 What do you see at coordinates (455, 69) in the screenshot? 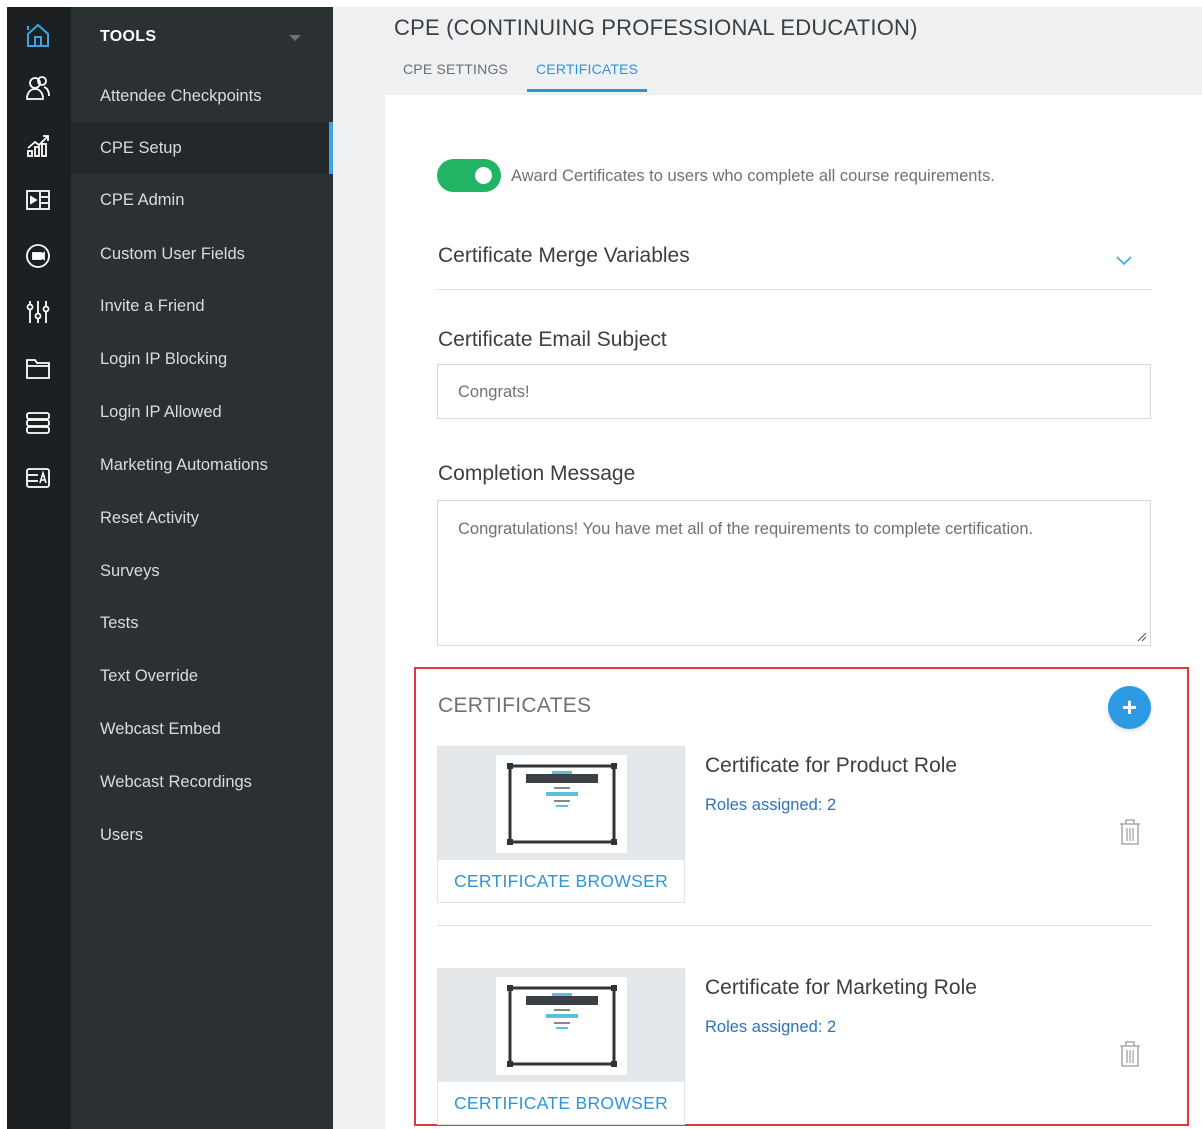
I see `tab-cpe-settings: CPE SETTINGS` at bounding box center [455, 69].